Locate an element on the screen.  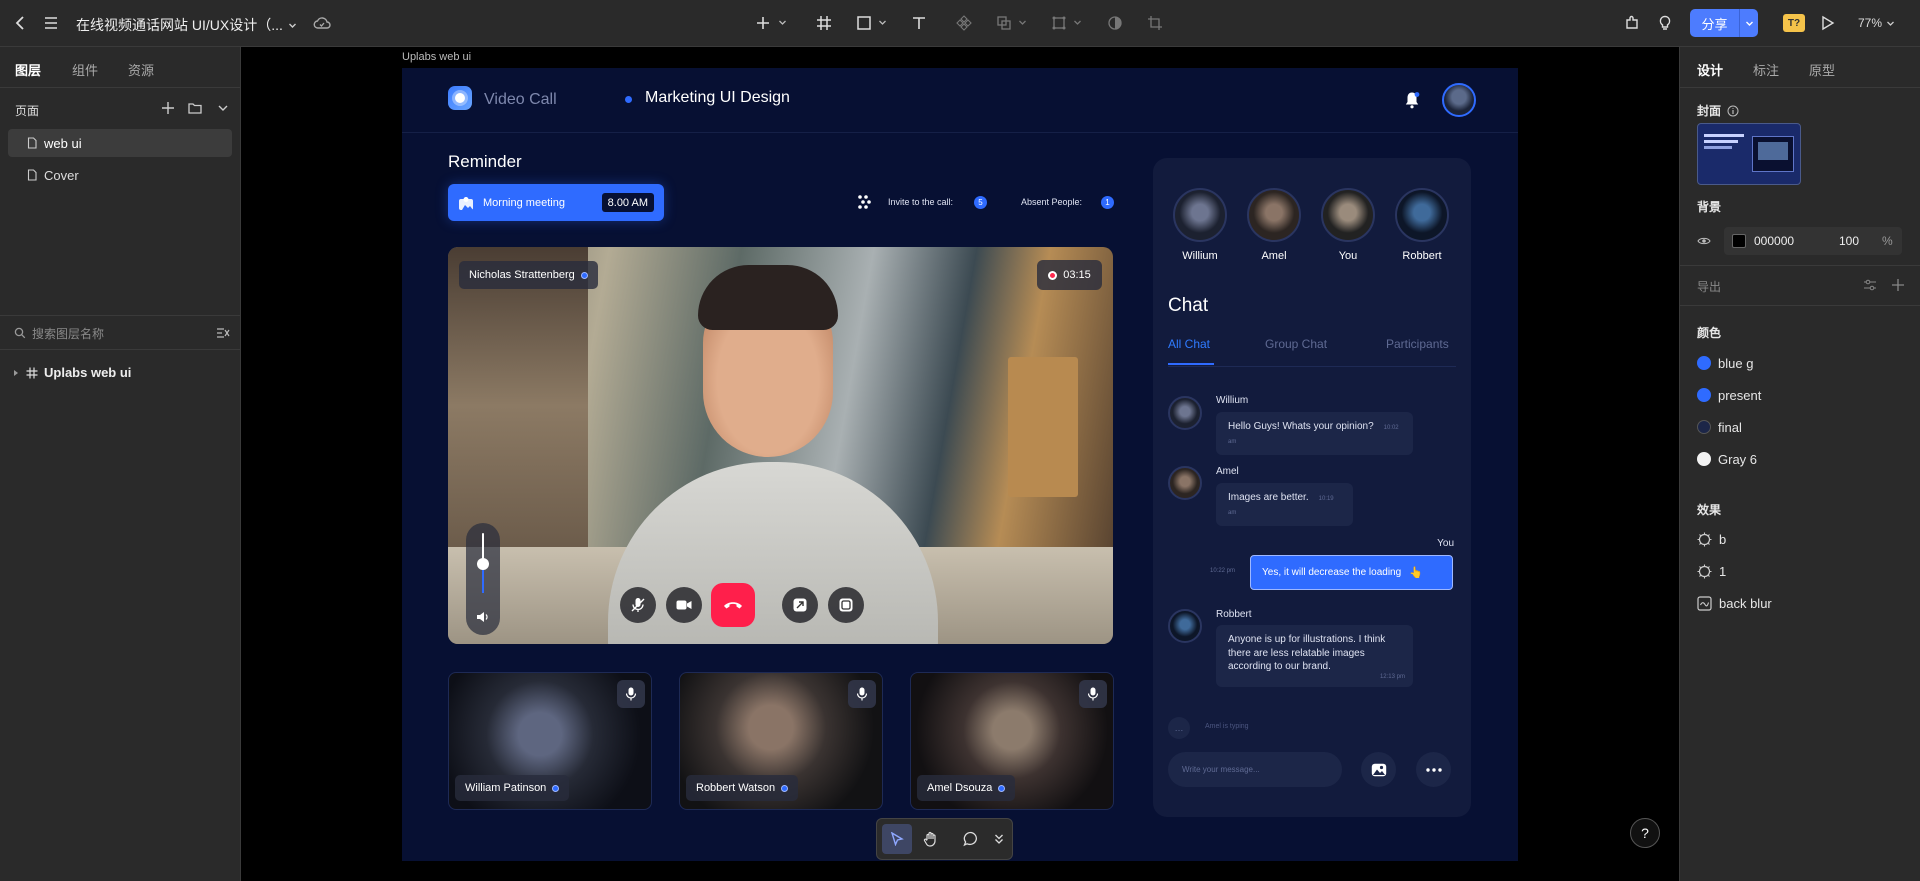
move-tool-button is located at coordinates (897, 839).